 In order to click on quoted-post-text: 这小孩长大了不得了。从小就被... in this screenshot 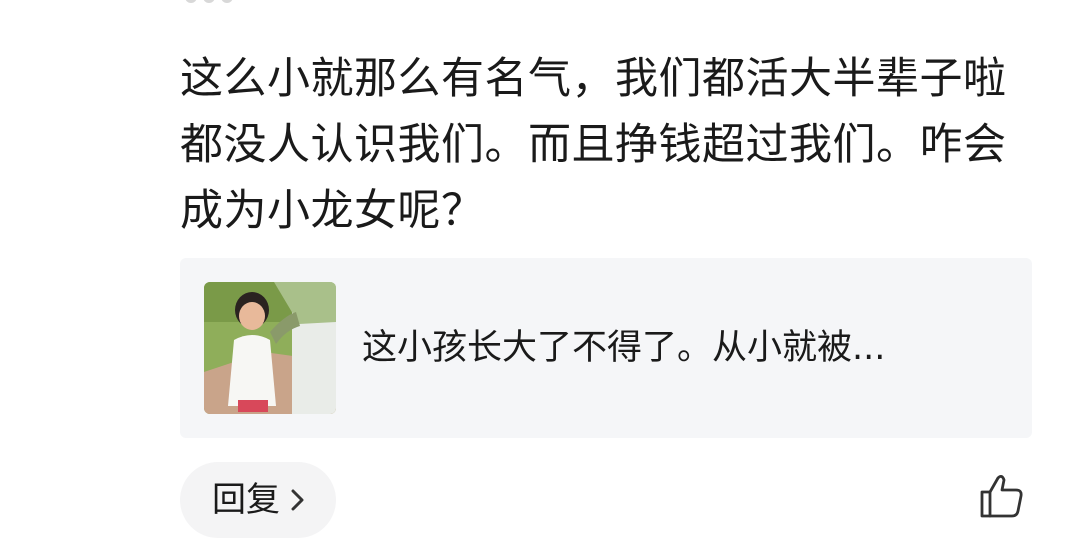, I will do `click(624, 348)`.